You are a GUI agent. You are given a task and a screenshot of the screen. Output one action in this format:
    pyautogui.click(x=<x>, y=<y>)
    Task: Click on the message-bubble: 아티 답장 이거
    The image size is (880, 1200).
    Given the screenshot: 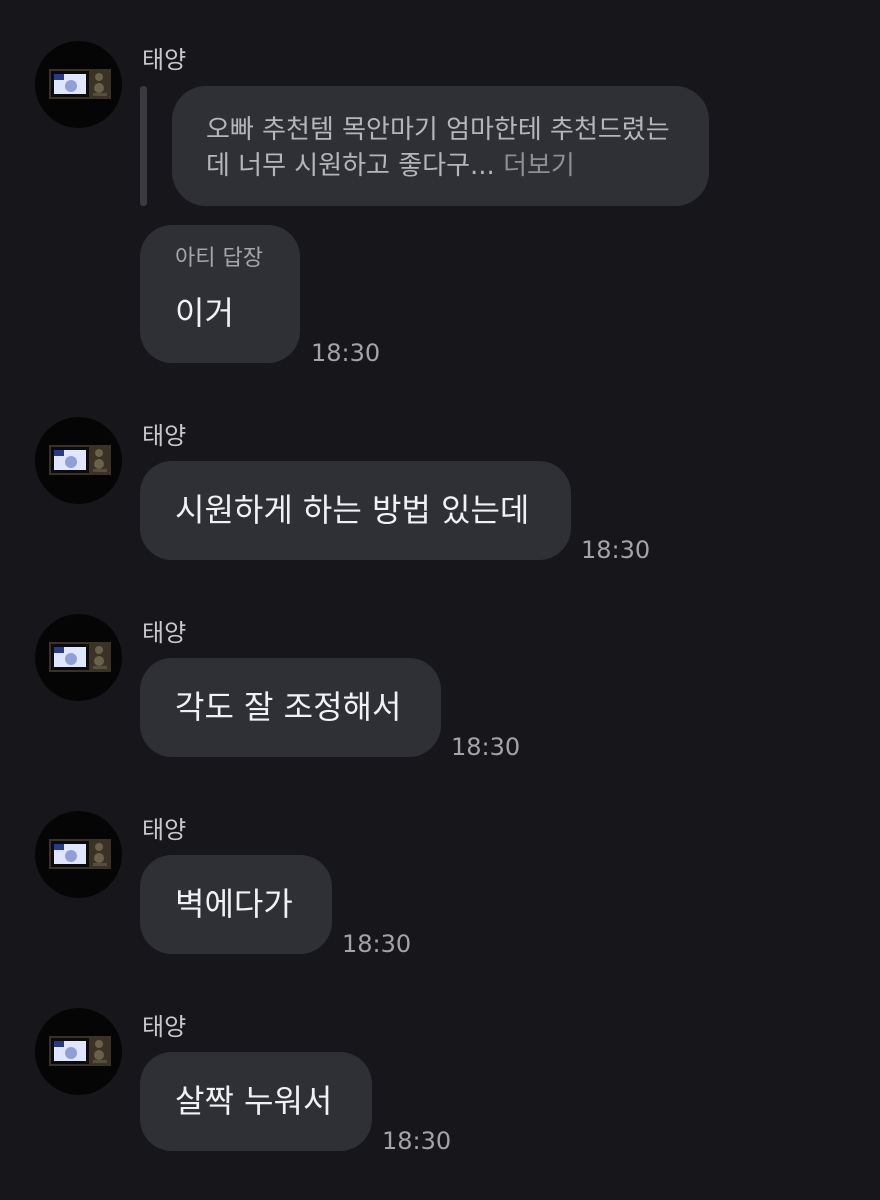 What is the action you would take?
    pyautogui.click(x=220, y=294)
    